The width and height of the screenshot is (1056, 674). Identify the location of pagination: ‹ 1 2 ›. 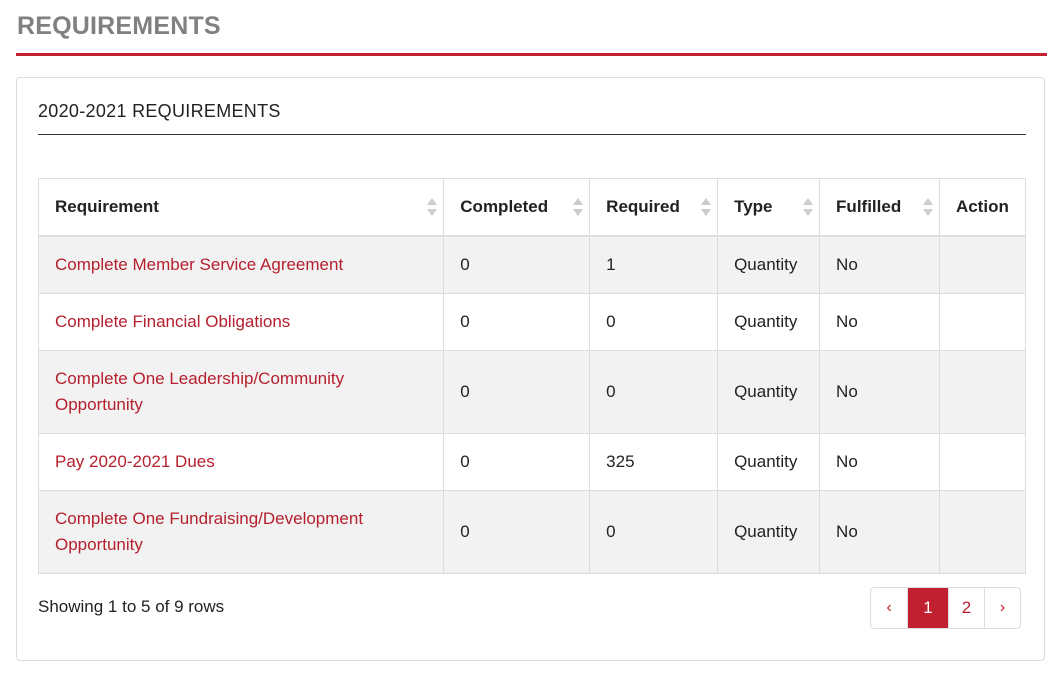
(945, 608).